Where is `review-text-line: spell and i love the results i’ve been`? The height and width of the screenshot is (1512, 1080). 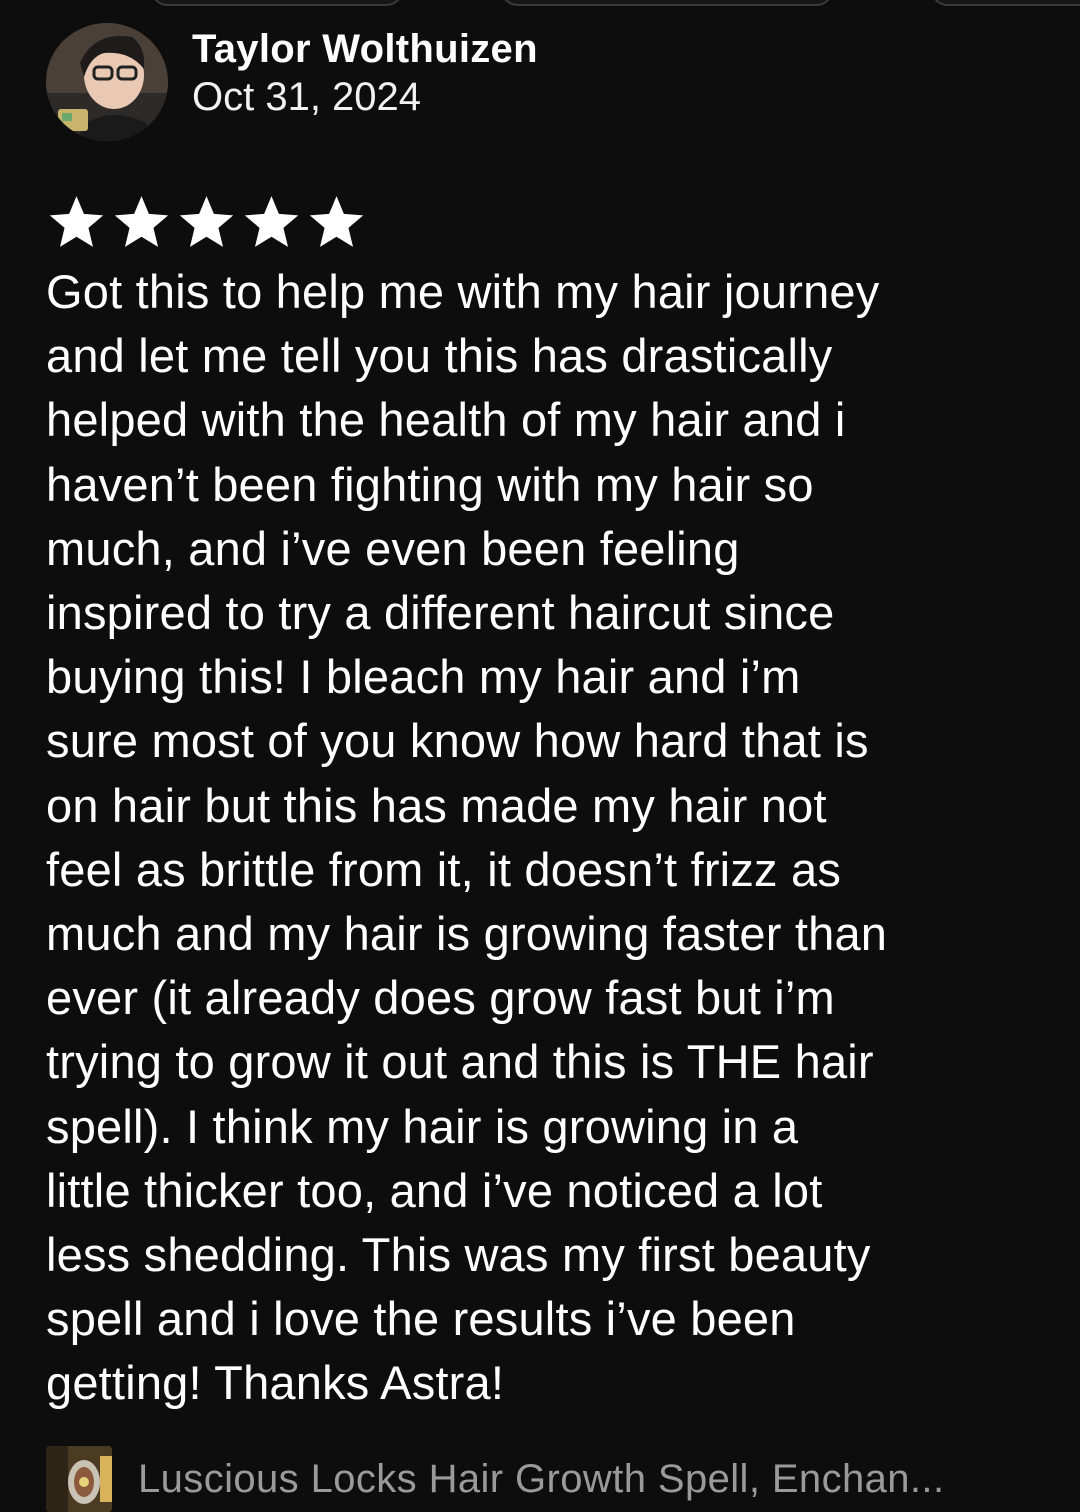 review-text-line: spell and i love the results i’ve been is located at coordinates (421, 1319).